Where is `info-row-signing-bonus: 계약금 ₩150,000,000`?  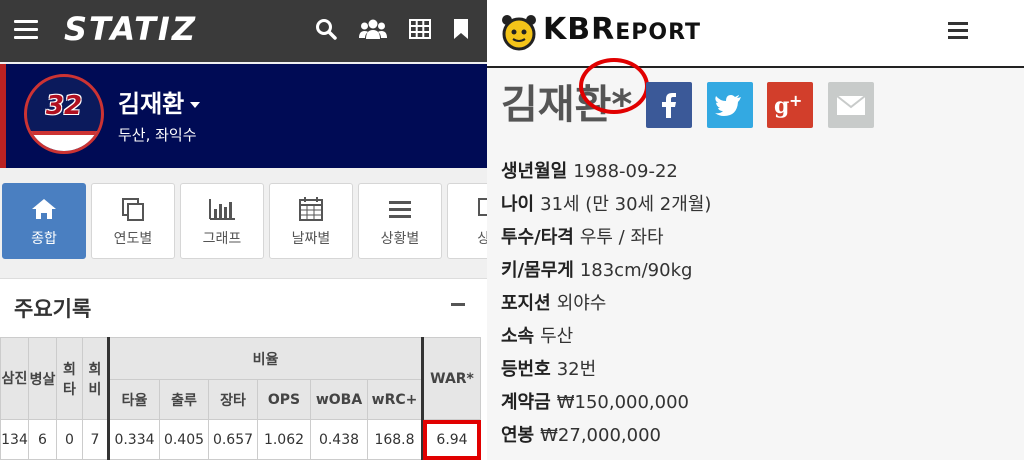
info-row-signing-bonus: 계약금 ₩150,000,000 is located at coordinates (595, 402).